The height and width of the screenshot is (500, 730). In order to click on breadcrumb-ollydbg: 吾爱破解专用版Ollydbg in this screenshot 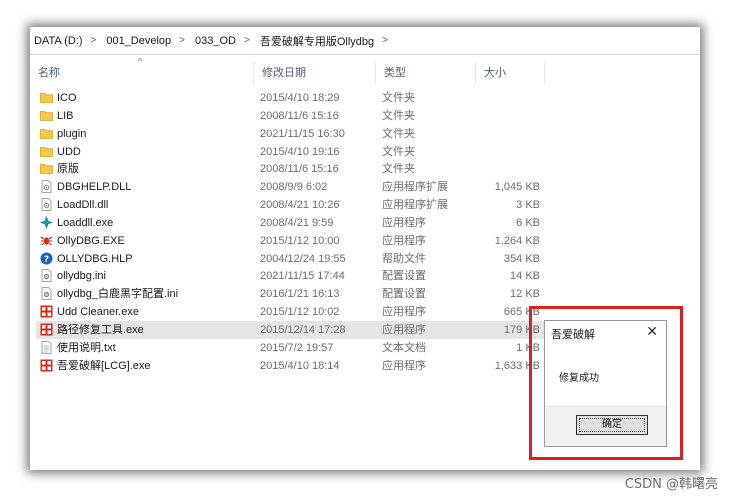, I will do `click(315, 41)`.